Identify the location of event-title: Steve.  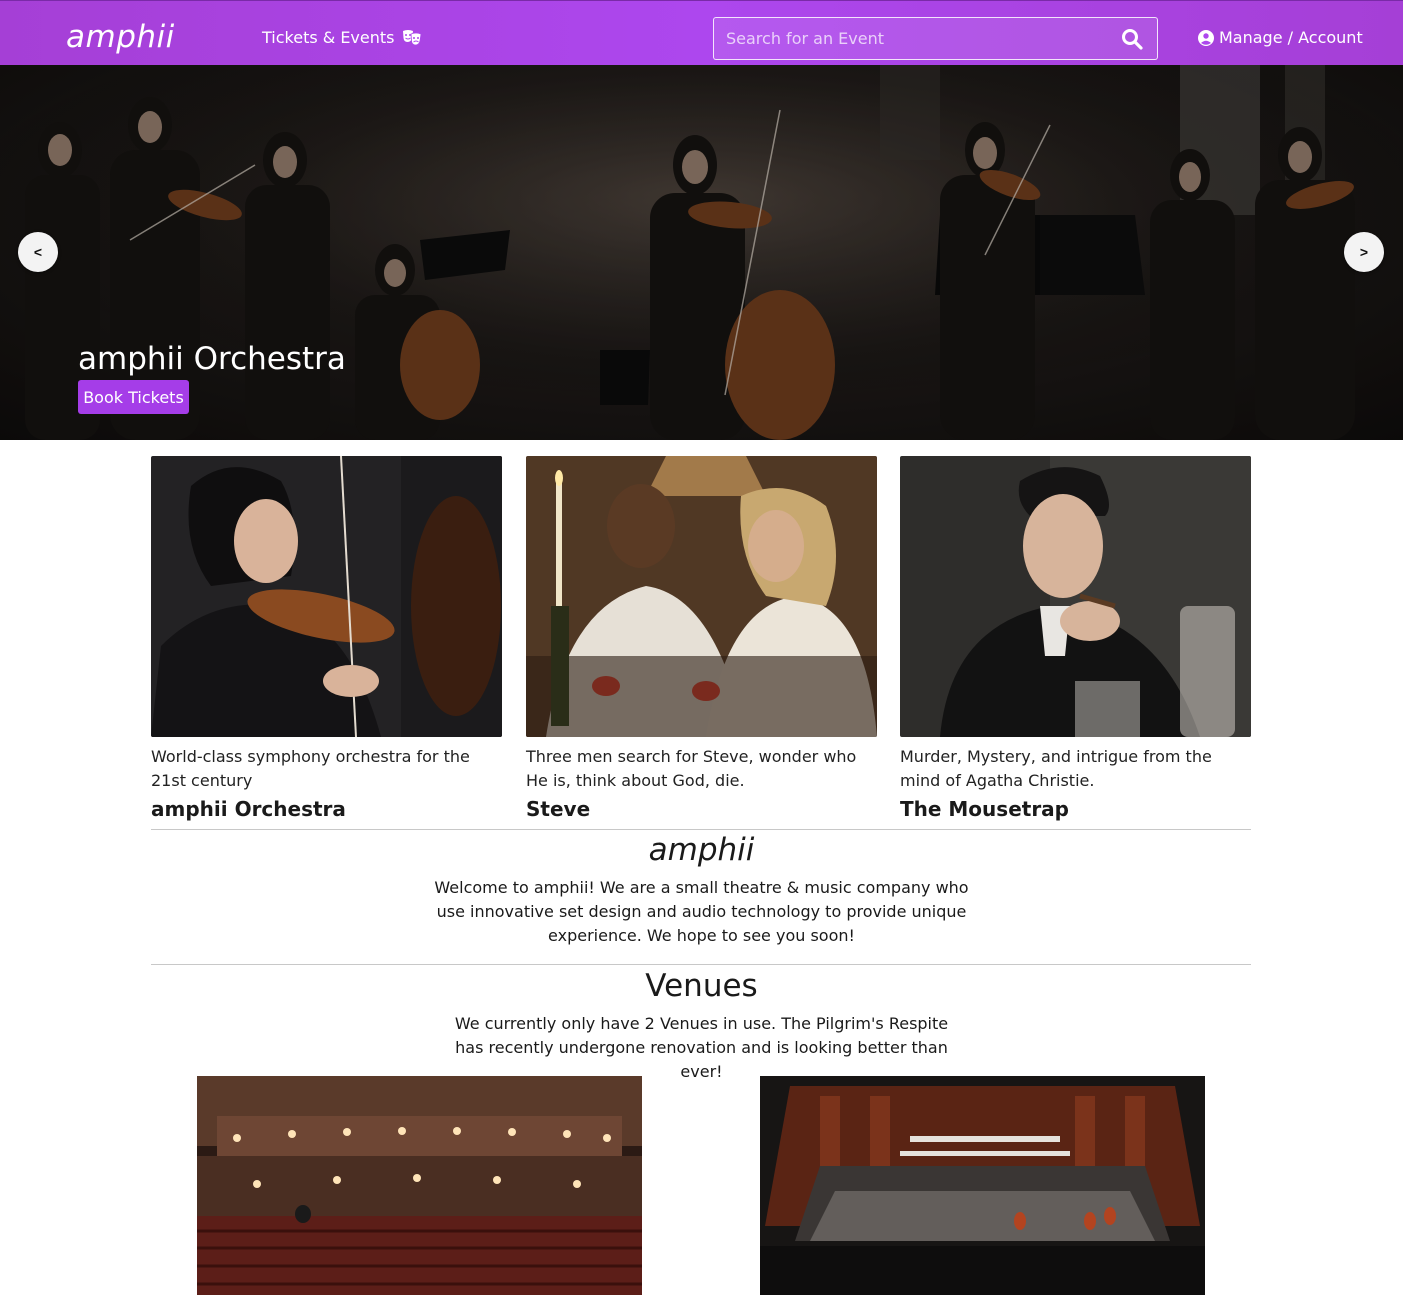
(701, 809).